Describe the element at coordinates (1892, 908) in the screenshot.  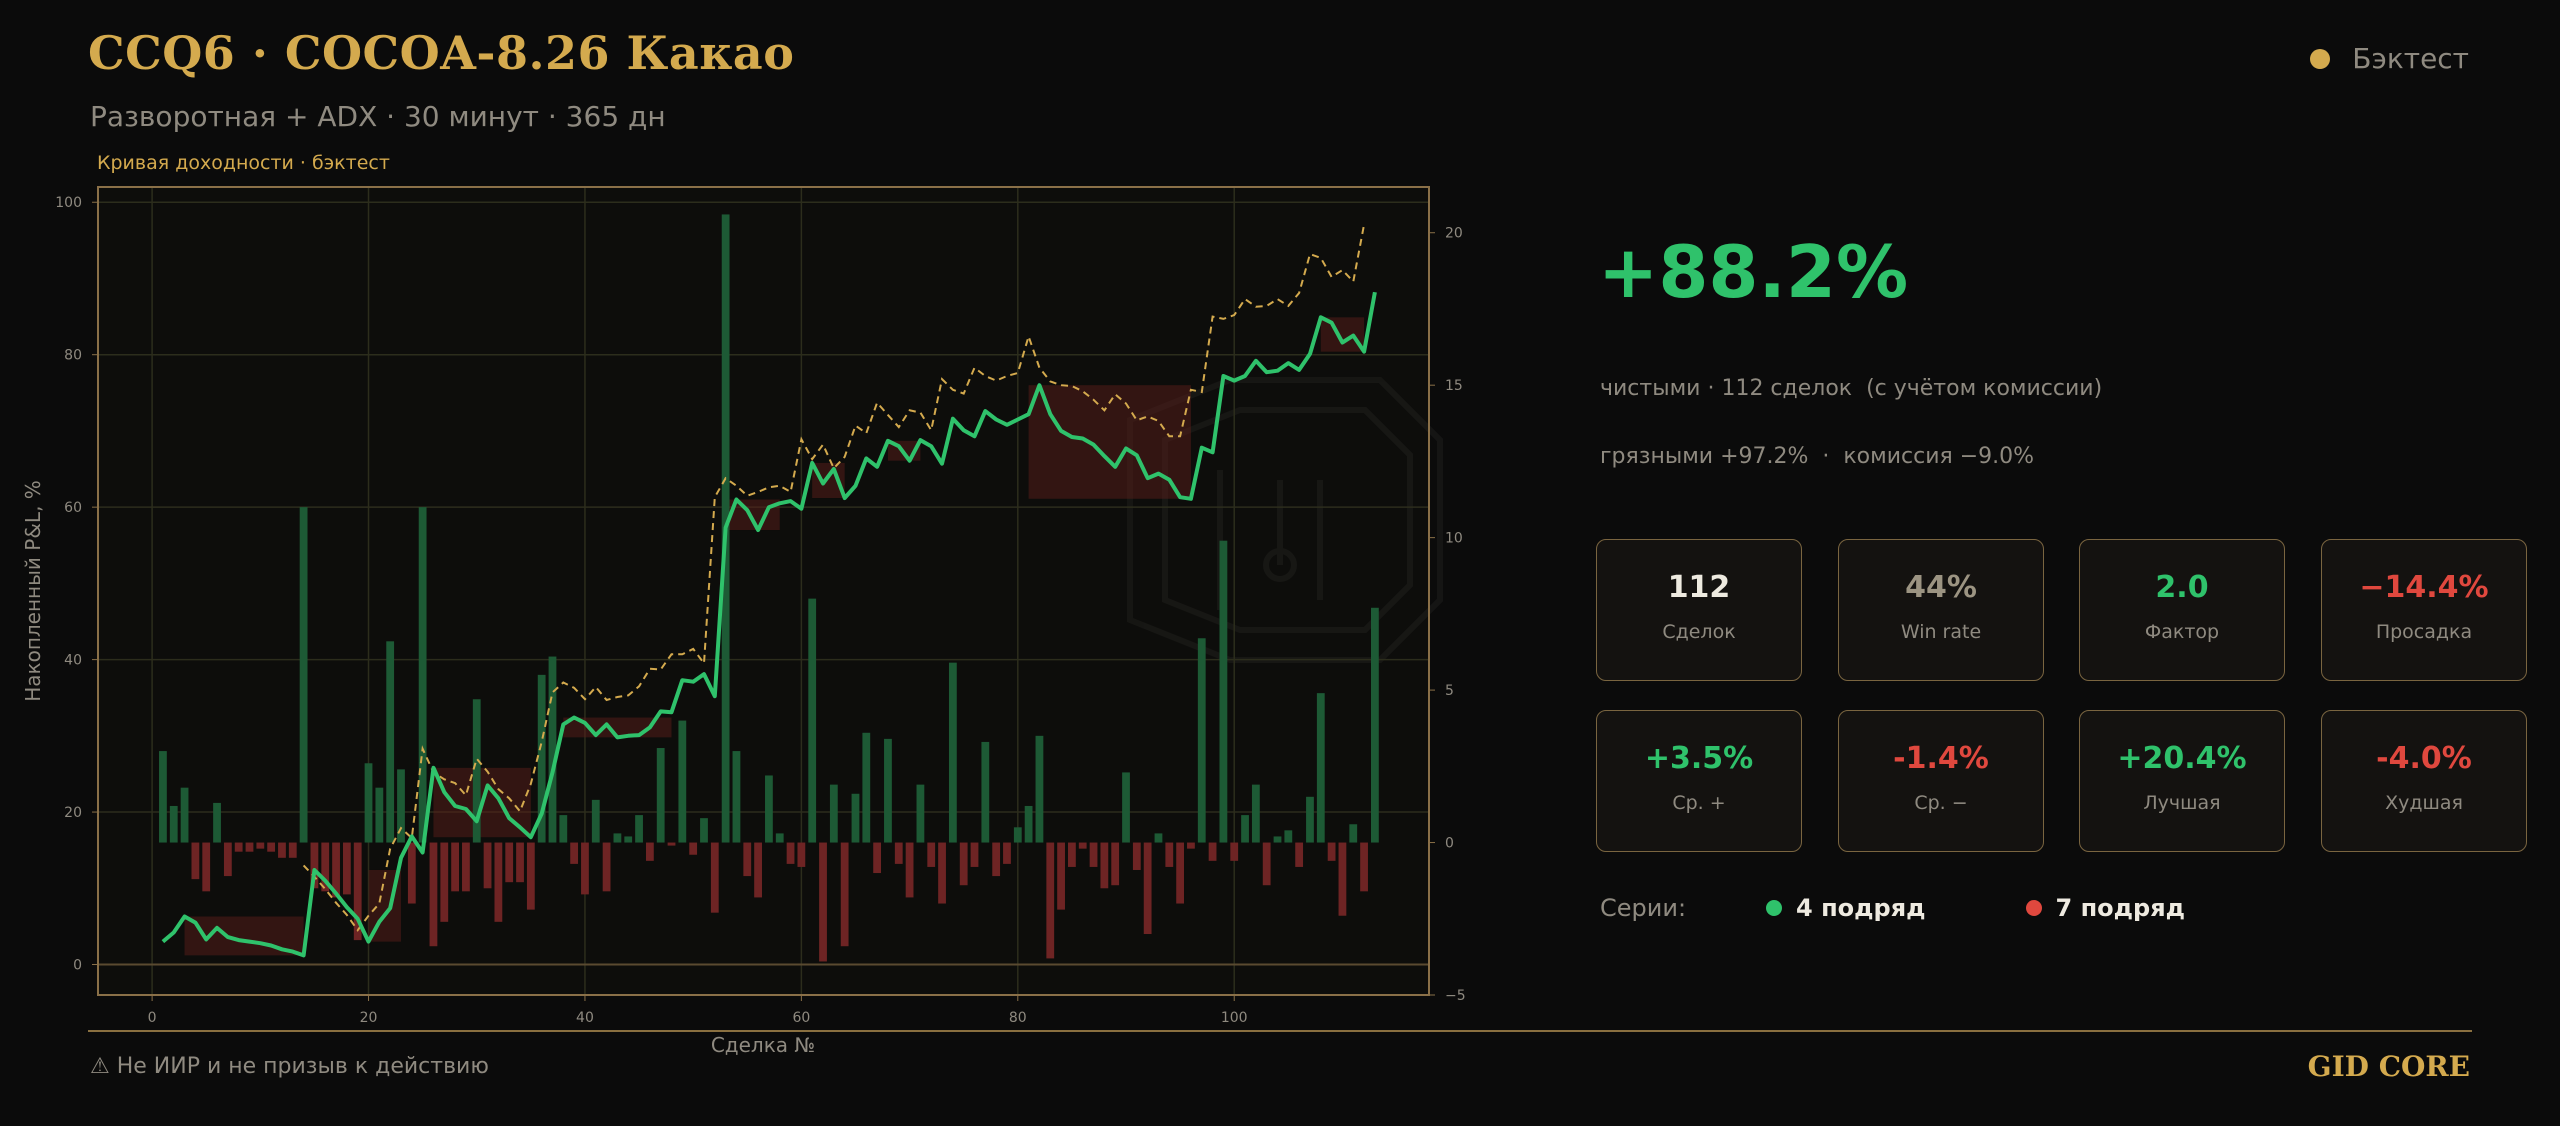
I see `streaks-row: Серии: 4 подряд 7 подряд` at that location.